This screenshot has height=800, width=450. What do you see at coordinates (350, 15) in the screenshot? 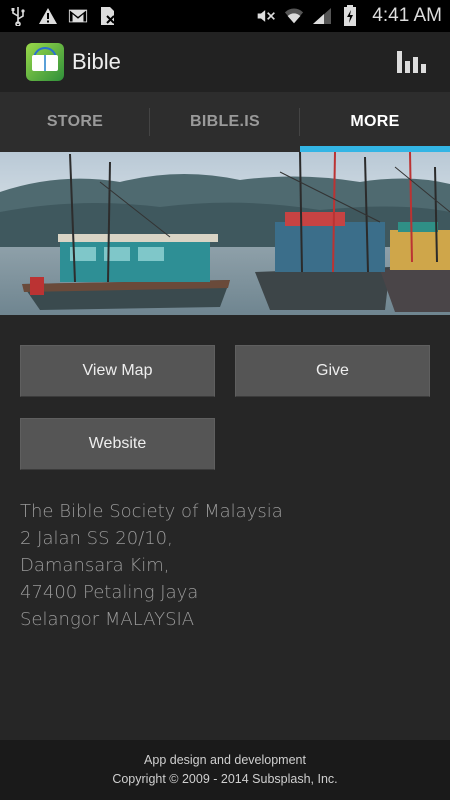
I see `battery-icon` at bounding box center [350, 15].